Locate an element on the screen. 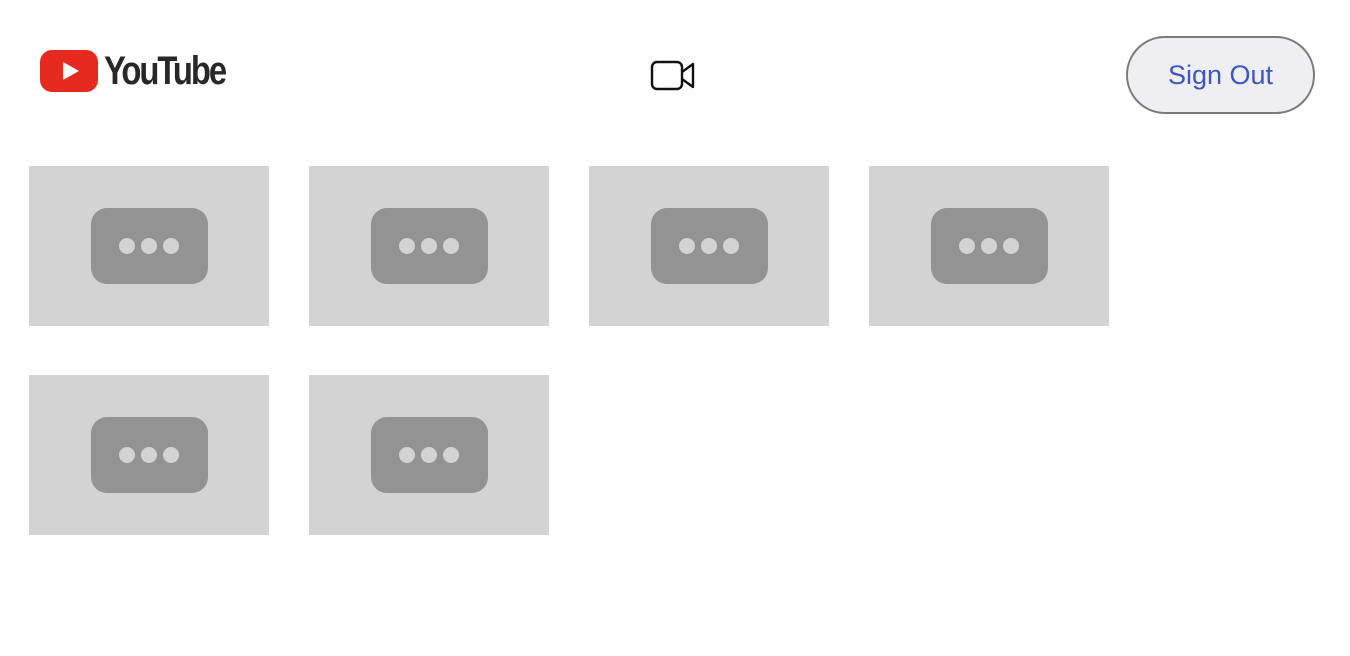 Image resolution: width=1350 pixels, height=656 pixels. create-video-button is located at coordinates (673, 75).